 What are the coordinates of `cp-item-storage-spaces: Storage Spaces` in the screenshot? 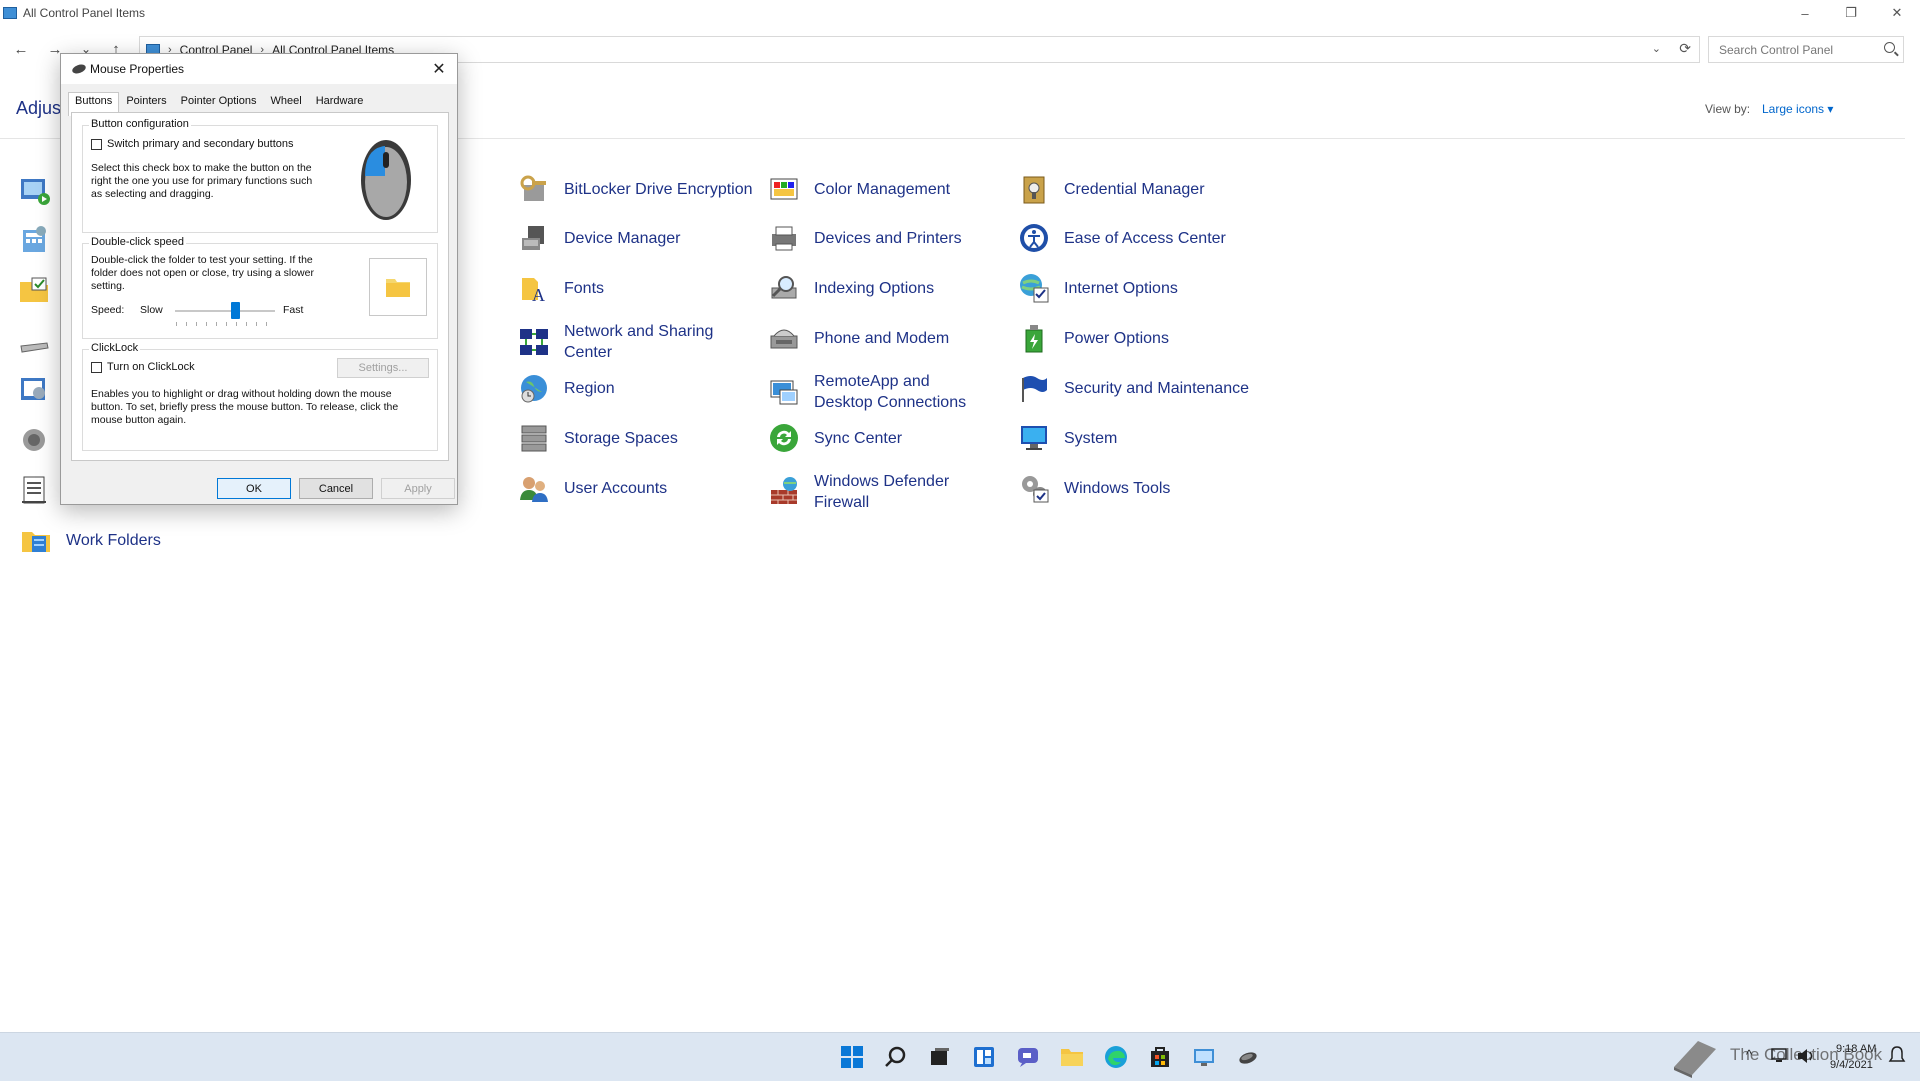 It's located at (598, 438).